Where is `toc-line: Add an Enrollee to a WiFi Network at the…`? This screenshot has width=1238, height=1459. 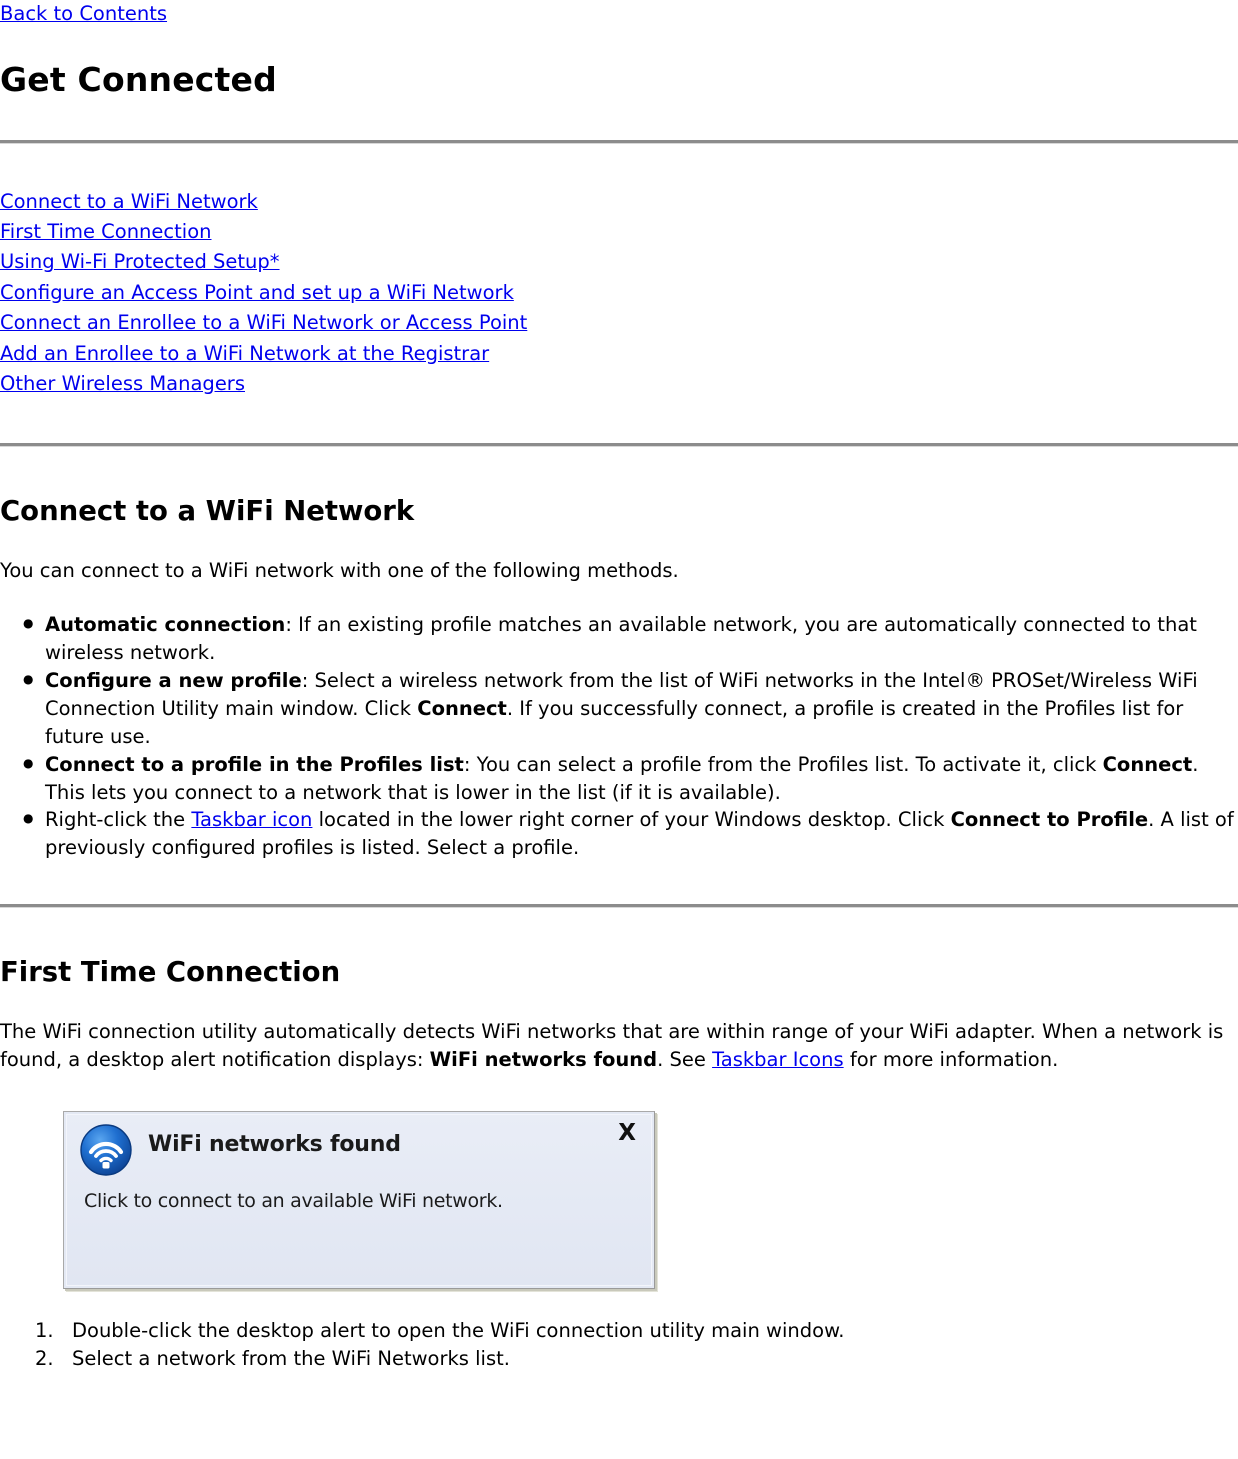 toc-line: Add an Enrollee to a WiFi Network at the… is located at coordinates (619, 354).